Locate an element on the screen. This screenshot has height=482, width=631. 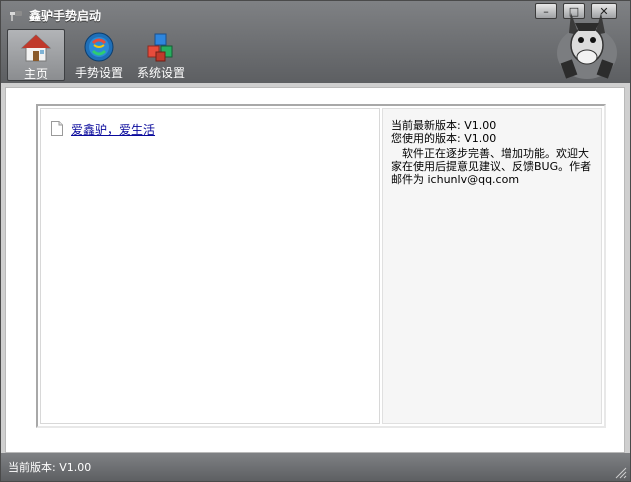
window-title: 鑫驴手势启动 is located at coordinates (65, 16).